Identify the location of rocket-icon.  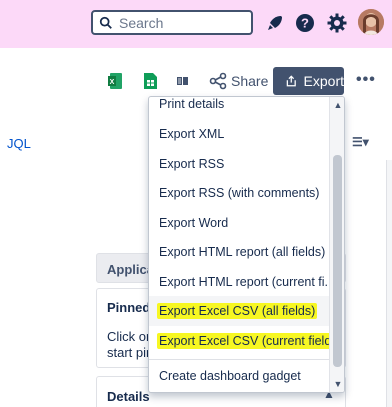
(275, 23).